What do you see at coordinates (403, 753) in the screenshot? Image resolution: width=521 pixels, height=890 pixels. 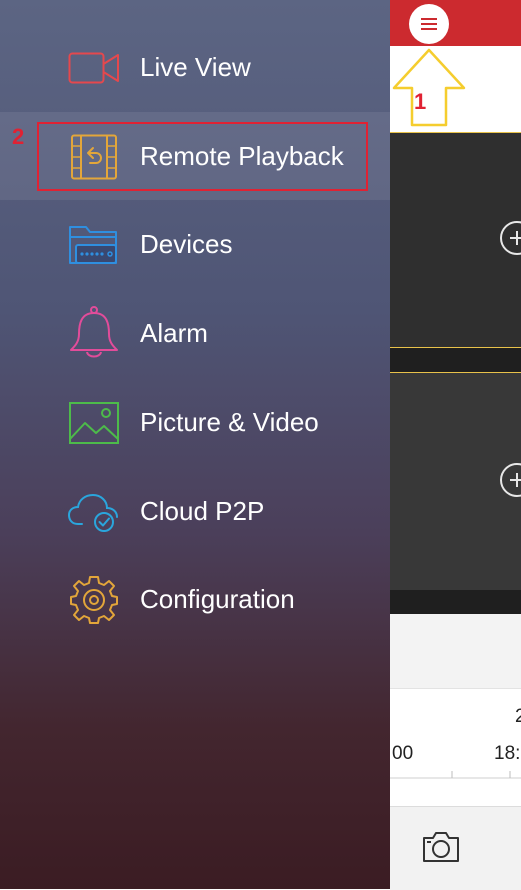 I see `timeline-time-label: 00` at bounding box center [403, 753].